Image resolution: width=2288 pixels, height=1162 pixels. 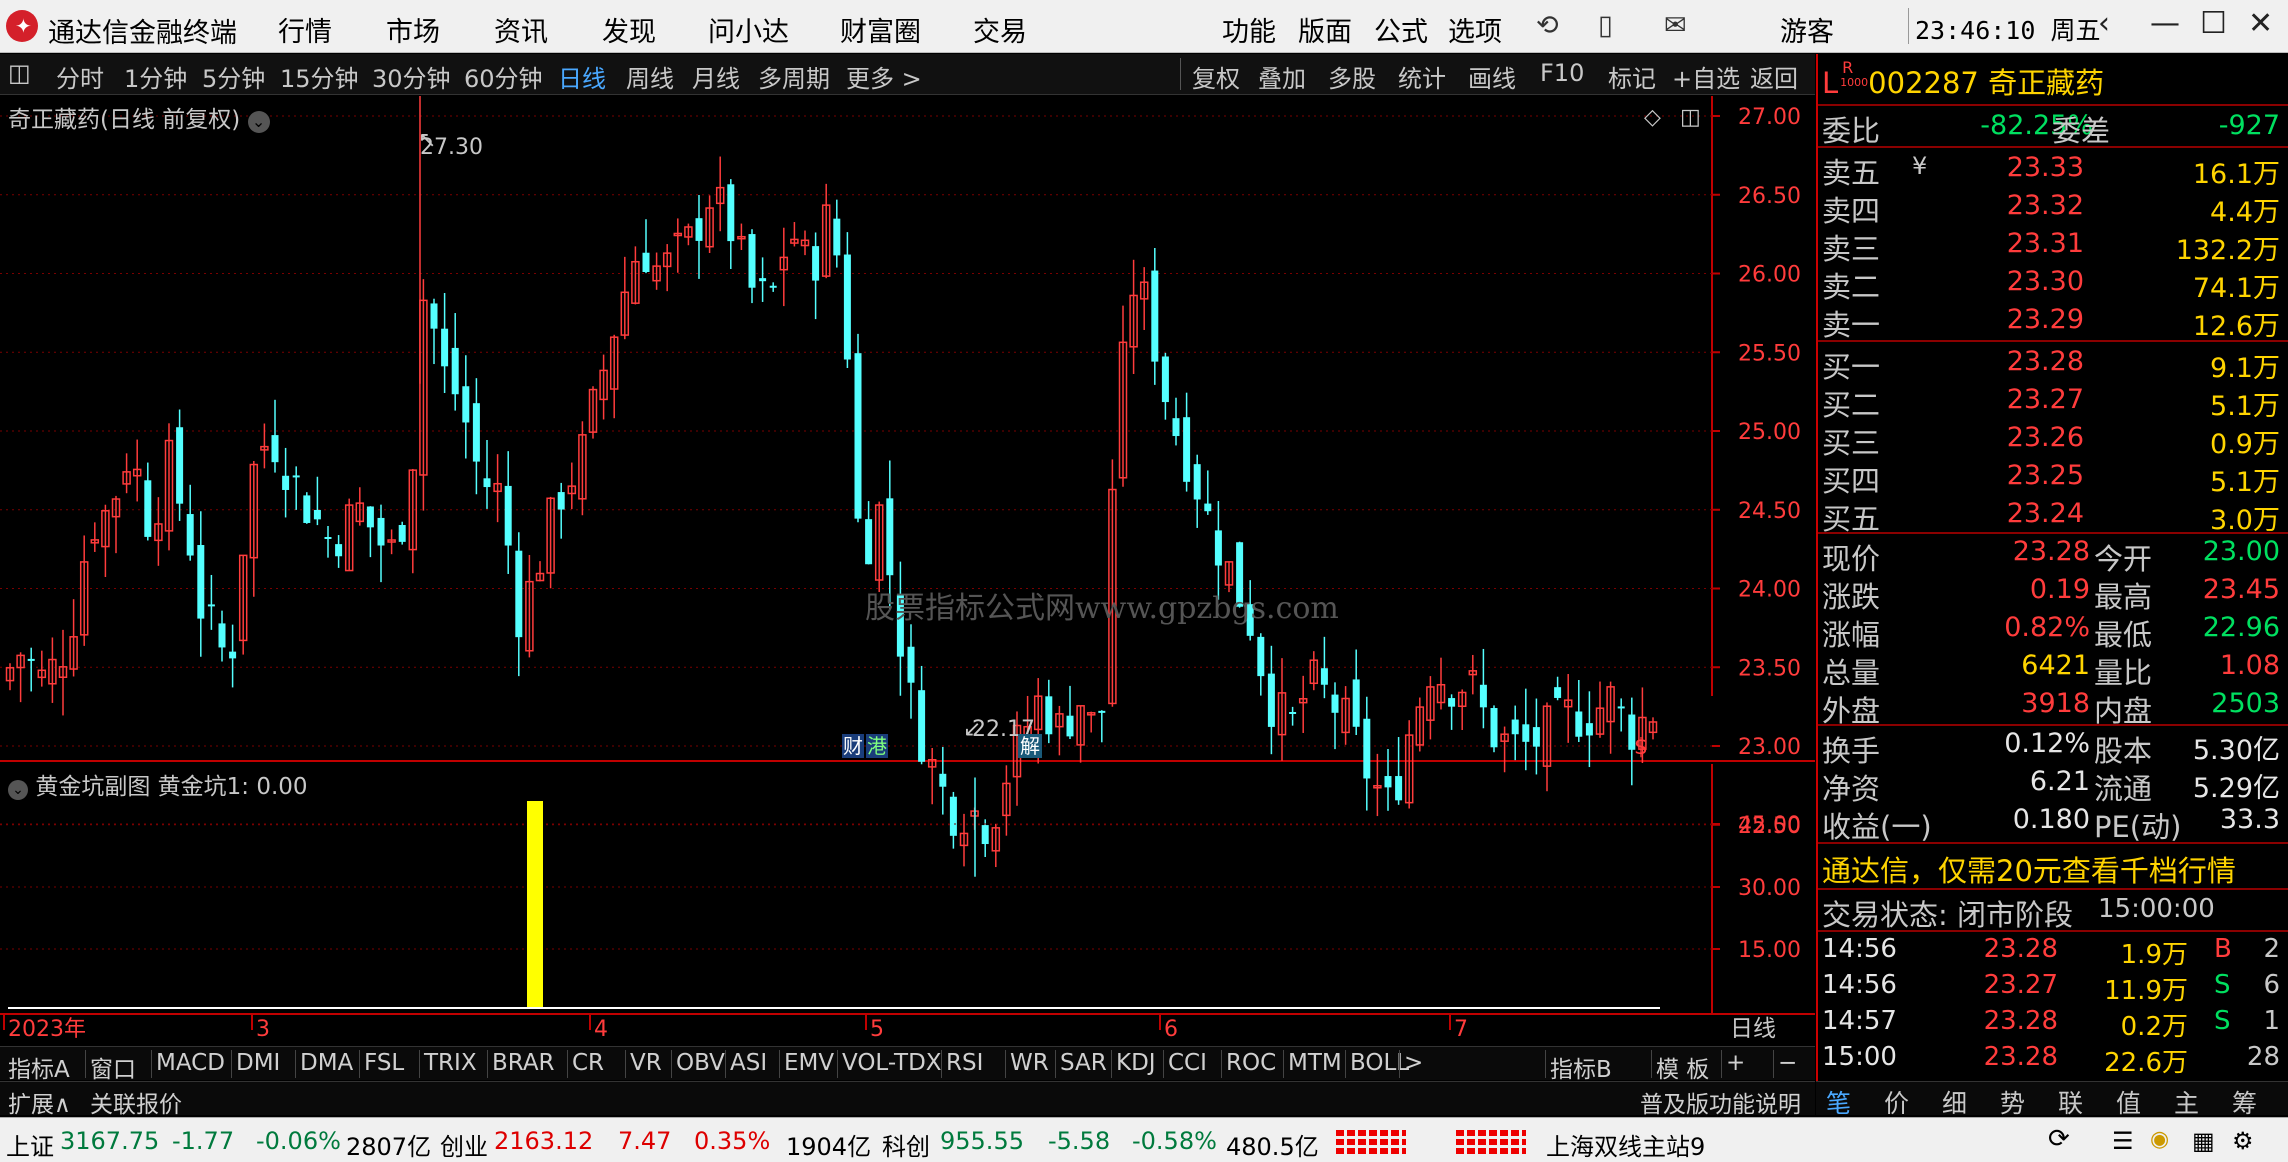 What do you see at coordinates (1029, 1063) in the screenshot?
I see `indicator-15: WR` at bounding box center [1029, 1063].